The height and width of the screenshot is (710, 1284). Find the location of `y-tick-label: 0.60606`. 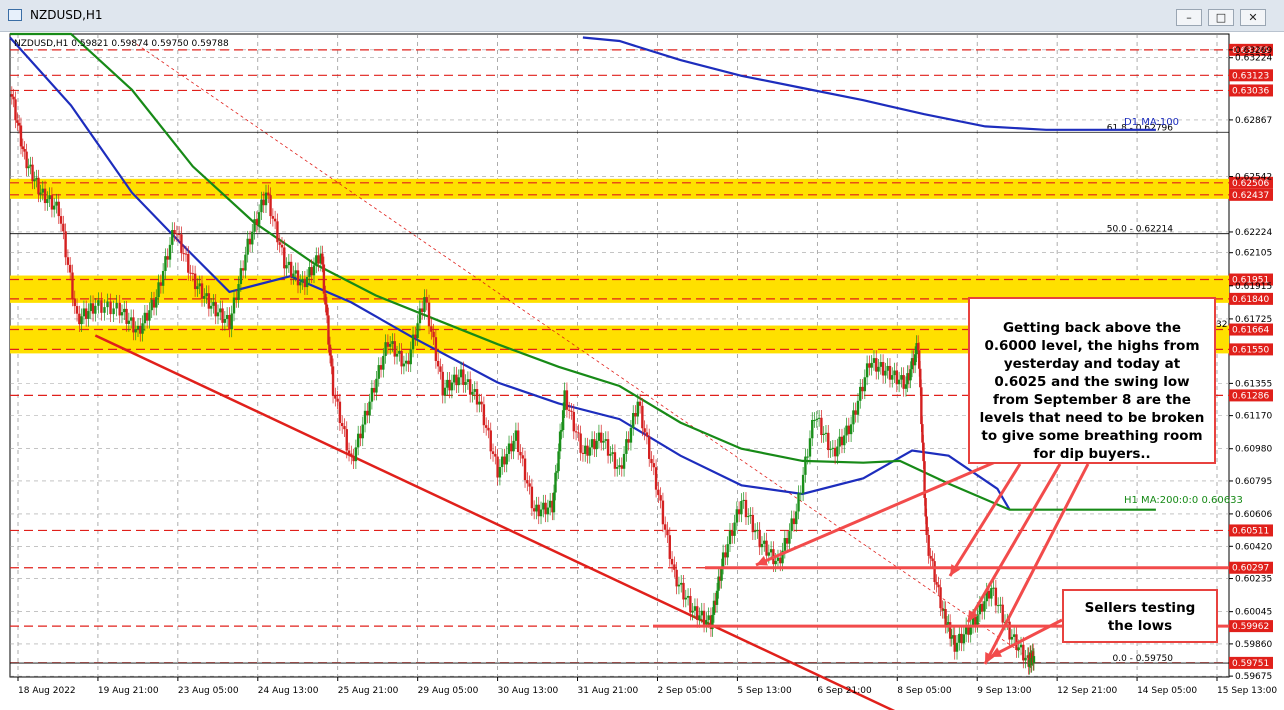

y-tick-label: 0.60606 is located at coordinates (1253, 515).